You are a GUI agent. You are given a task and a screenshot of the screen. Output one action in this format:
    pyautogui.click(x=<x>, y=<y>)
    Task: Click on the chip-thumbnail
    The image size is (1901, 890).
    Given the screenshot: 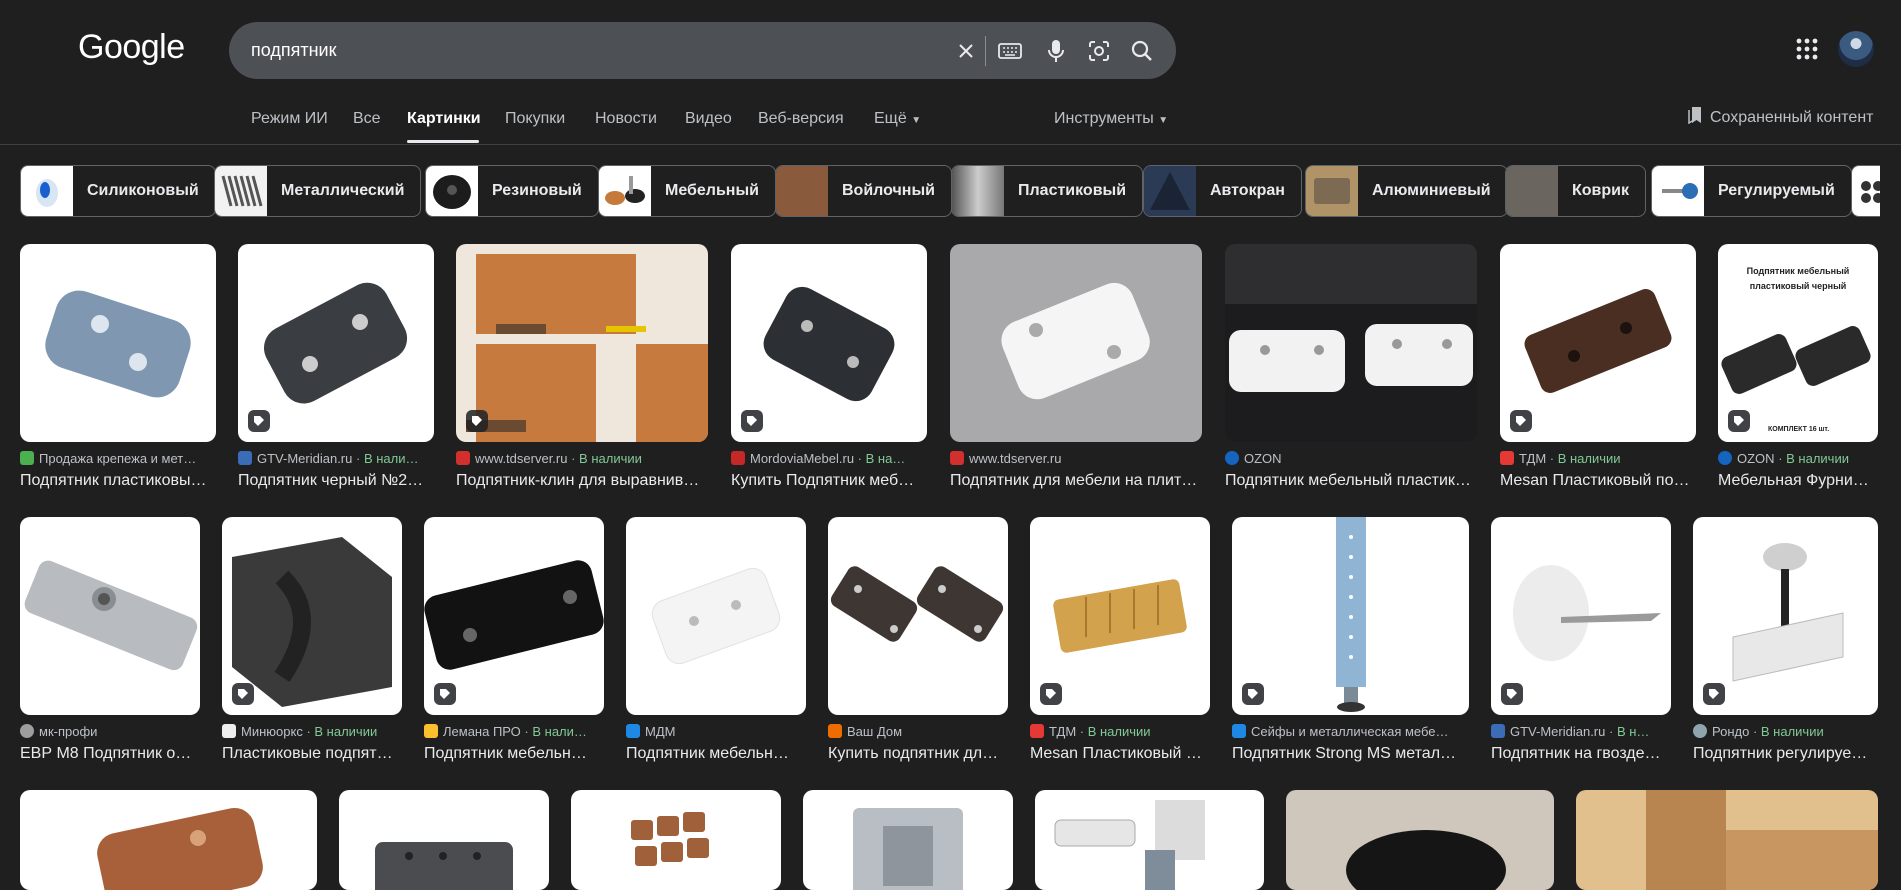 What is the action you would take?
    pyautogui.click(x=1170, y=191)
    